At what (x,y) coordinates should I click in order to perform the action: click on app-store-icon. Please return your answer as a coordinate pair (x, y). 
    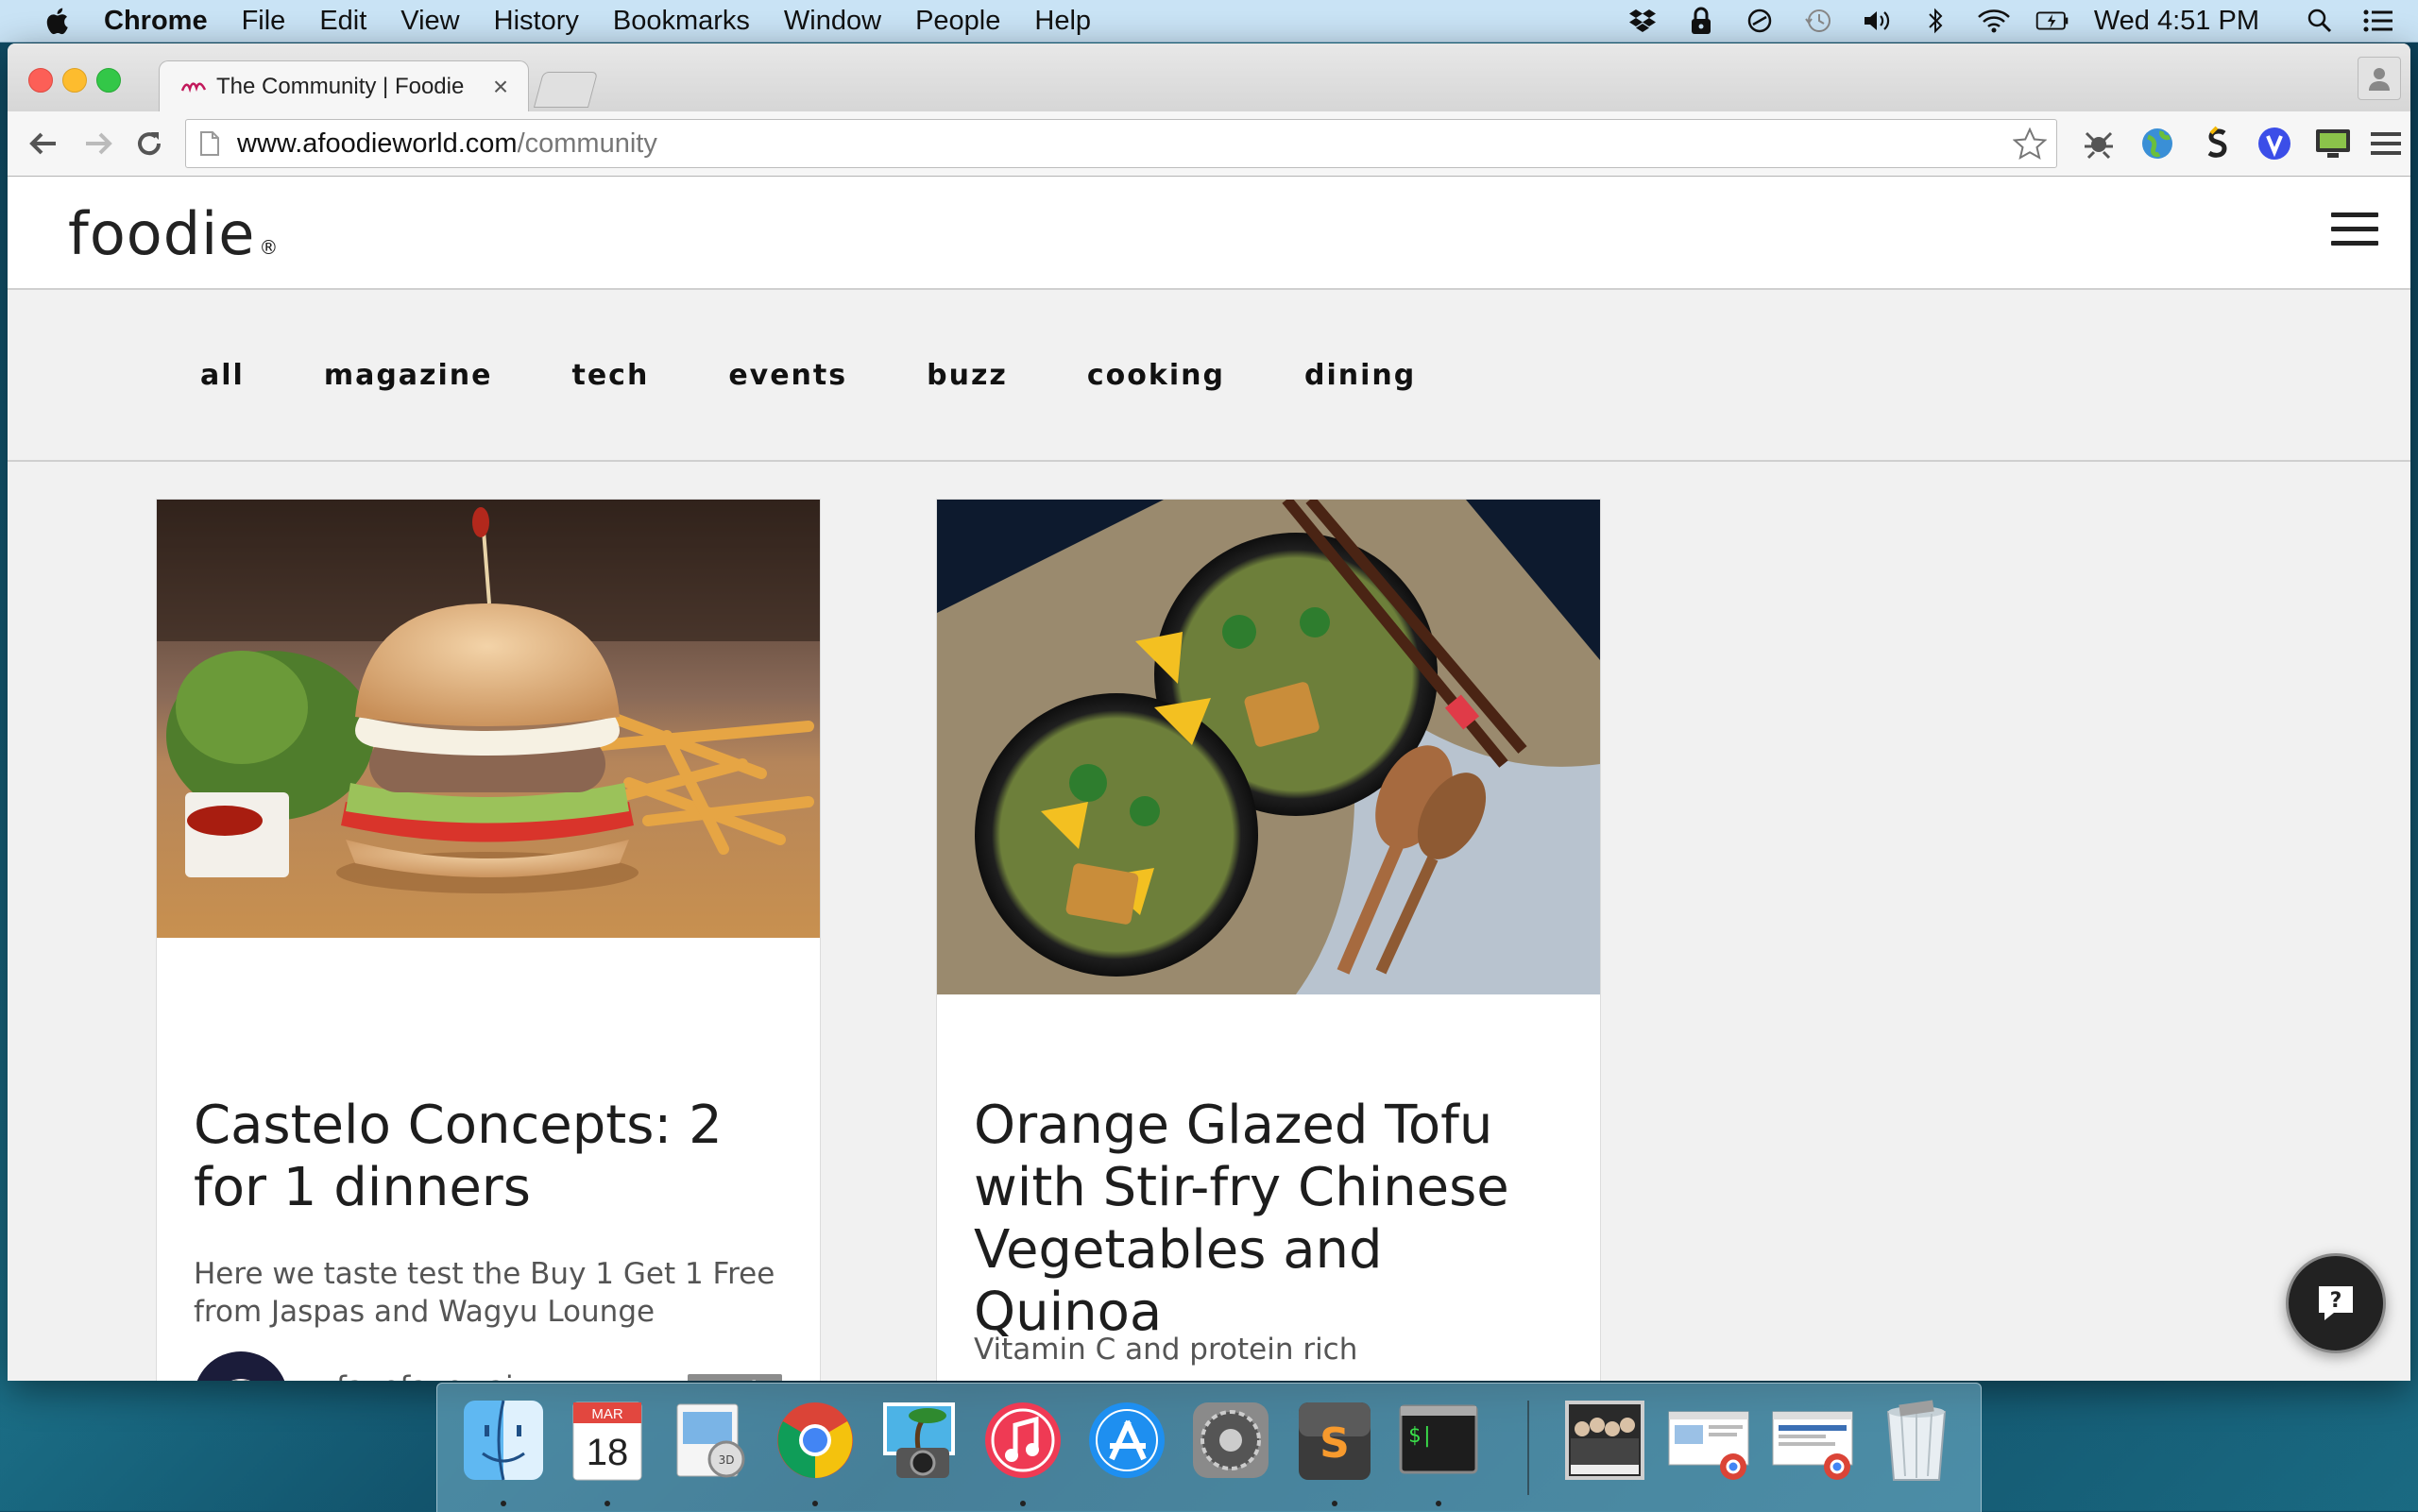
    Looking at the image, I should click on (1126, 1440).